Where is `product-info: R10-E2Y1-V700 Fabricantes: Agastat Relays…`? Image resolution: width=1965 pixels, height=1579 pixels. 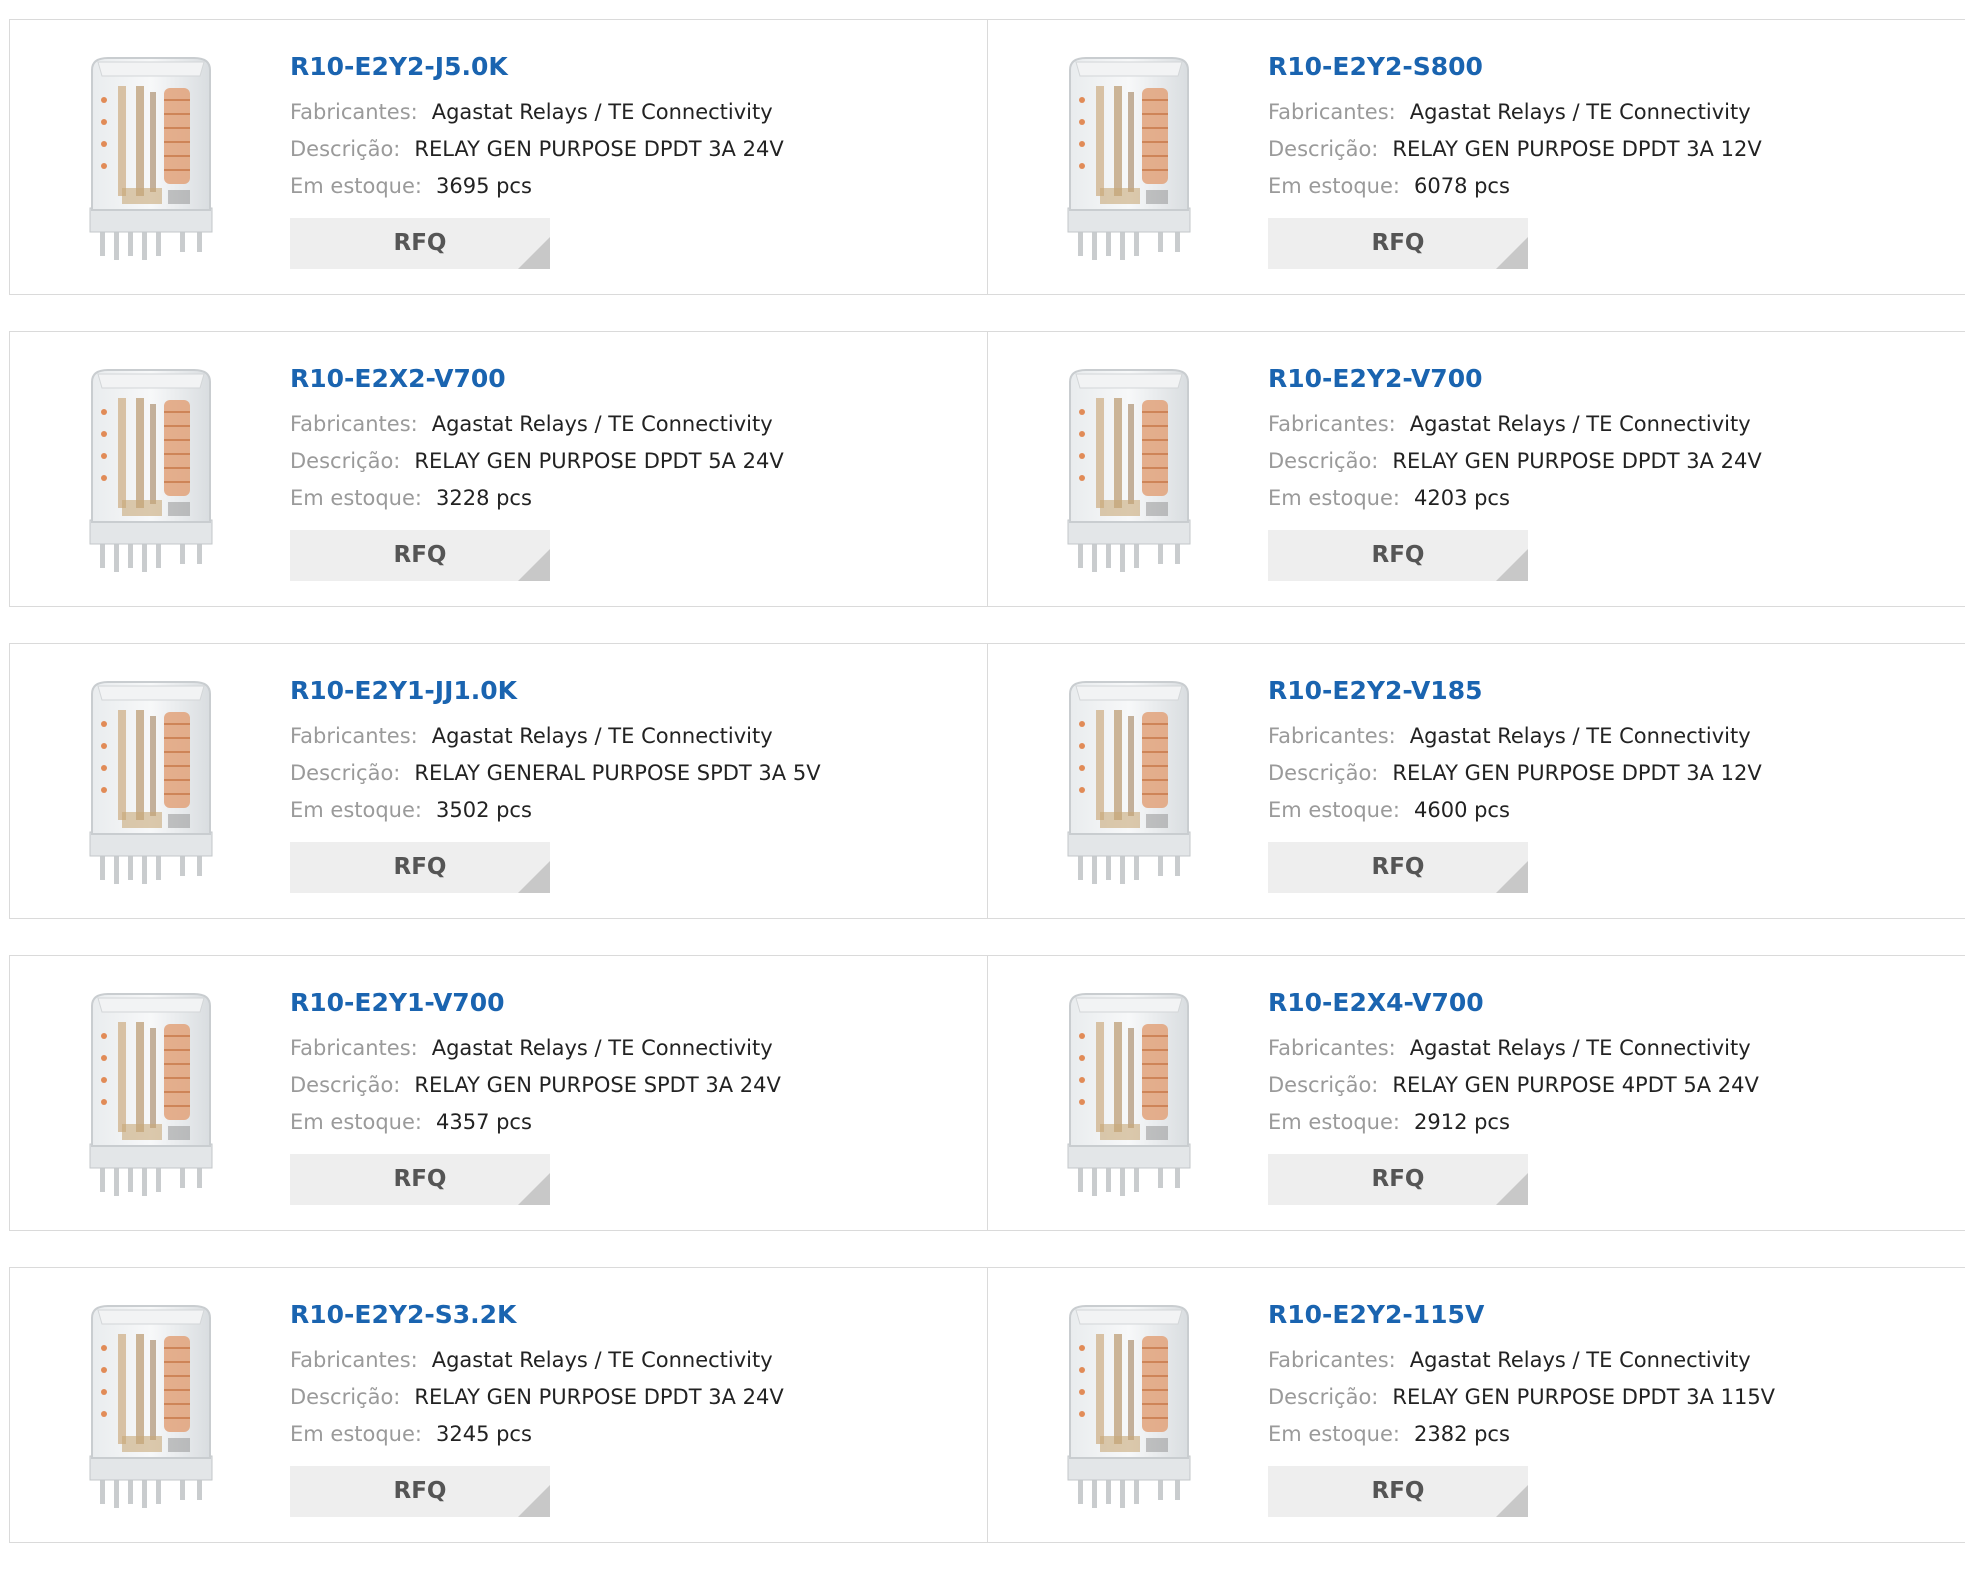 product-info: R10-E2Y1-V700 Fabricantes: Agastat Relays… is located at coordinates (634, 1095).